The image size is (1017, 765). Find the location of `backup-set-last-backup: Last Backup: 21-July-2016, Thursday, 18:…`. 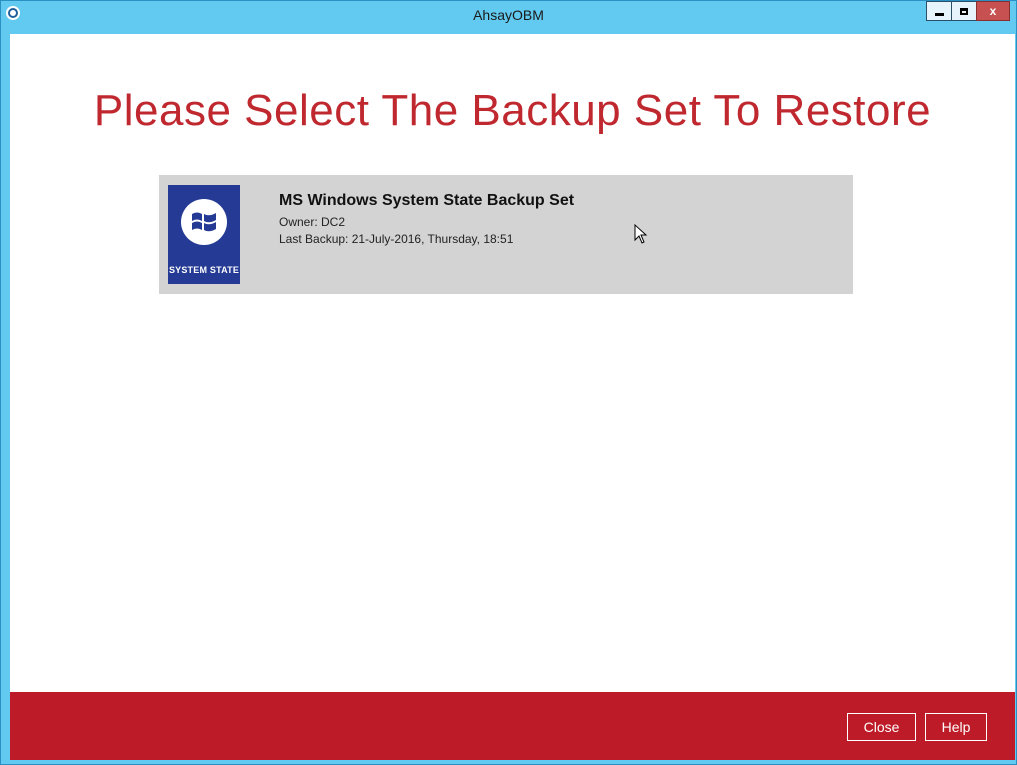

backup-set-last-backup: Last Backup: 21-July-2016, Thursday, 18:… is located at coordinates (396, 239).